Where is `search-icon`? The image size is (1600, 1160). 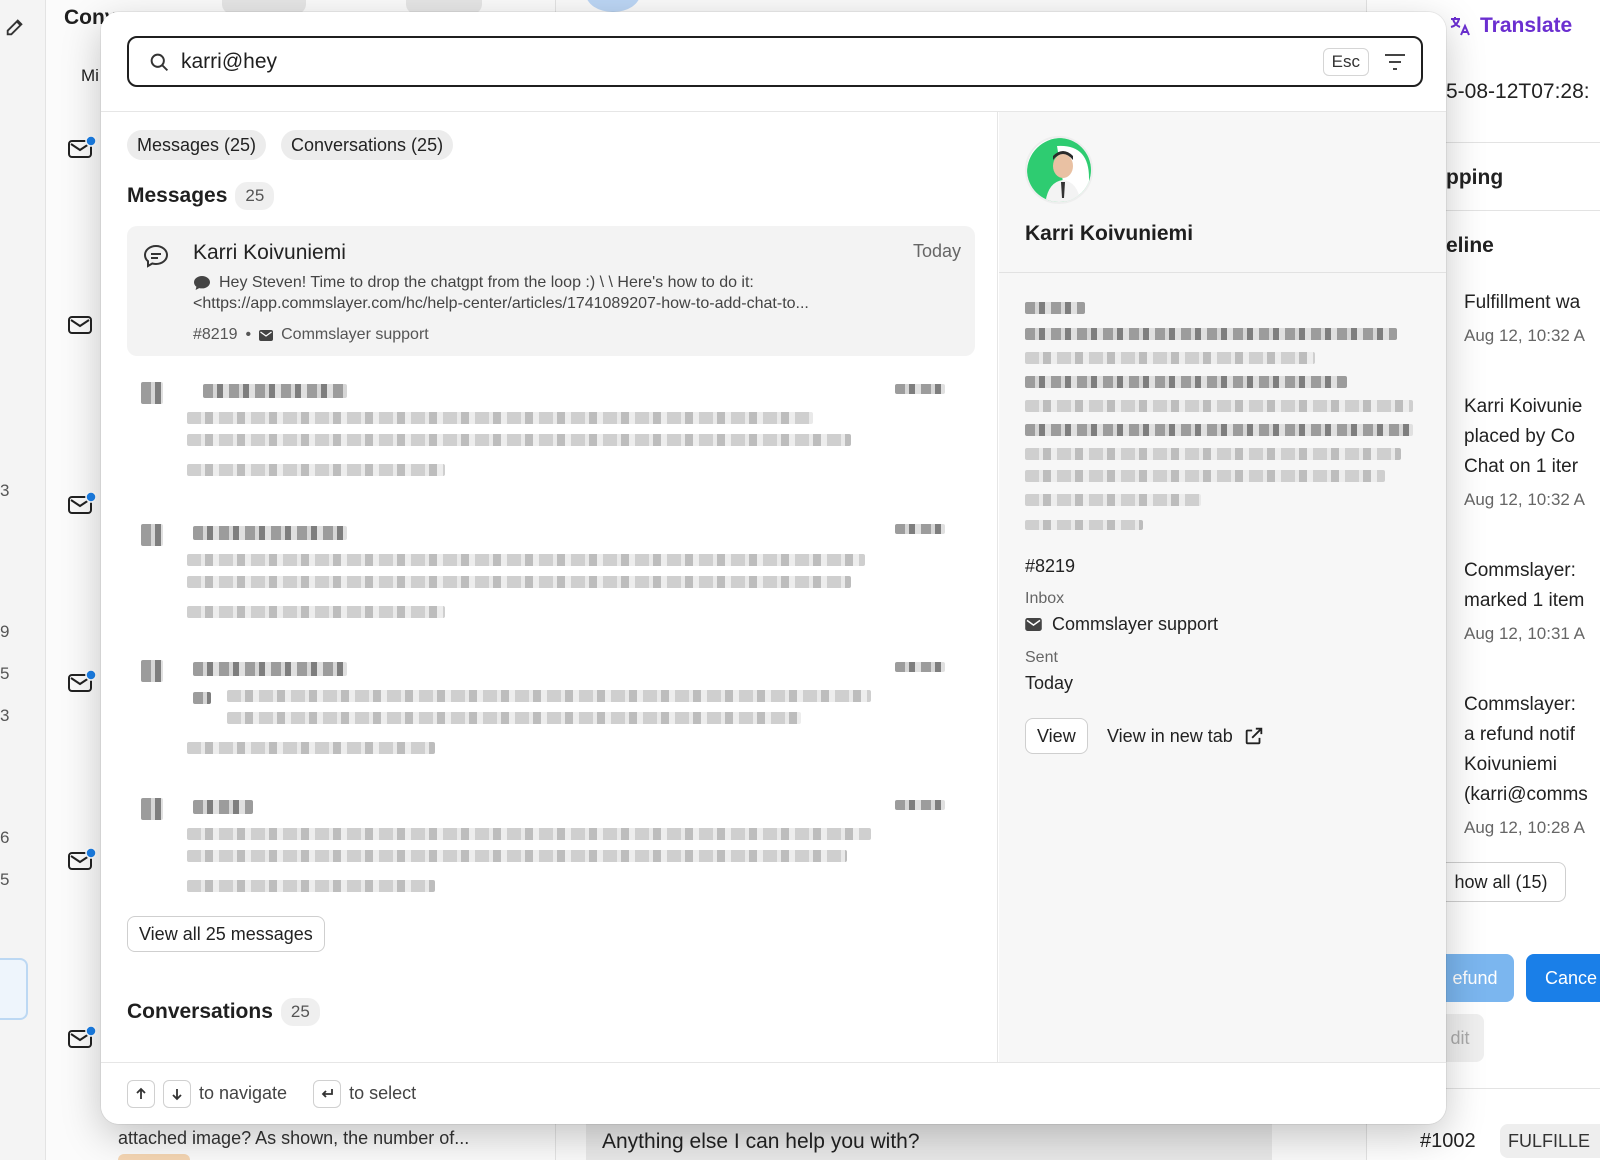
search-icon is located at coordinates (159, 62).